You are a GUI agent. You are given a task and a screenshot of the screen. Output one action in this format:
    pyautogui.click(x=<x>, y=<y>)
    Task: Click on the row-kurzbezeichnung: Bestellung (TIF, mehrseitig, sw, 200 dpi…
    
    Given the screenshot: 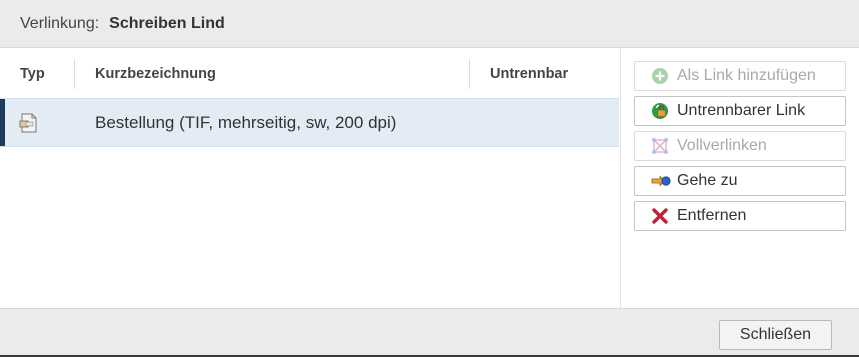 What is the action you would take?
    pyautogui.click(x=246, y=122)
    